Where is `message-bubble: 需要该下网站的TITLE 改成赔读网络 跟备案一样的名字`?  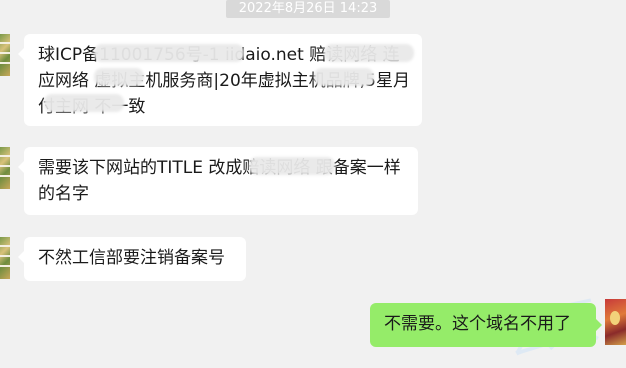
message-bubble: 需要该下网站的TITLE 改成赔读网络 跟备案一样的名字 is located at coordinates (218, 181).